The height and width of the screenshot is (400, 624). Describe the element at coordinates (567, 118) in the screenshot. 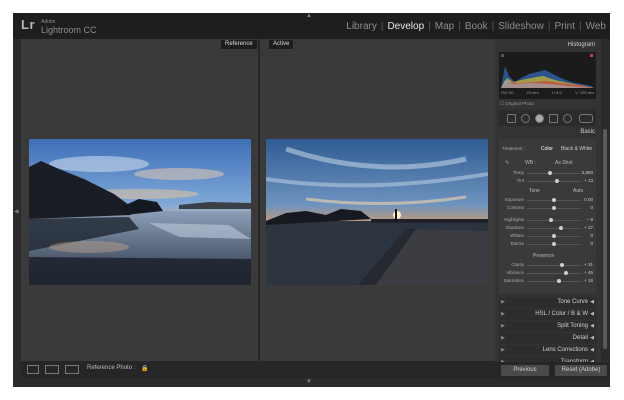

I see `radial-filter-icon` at that location.